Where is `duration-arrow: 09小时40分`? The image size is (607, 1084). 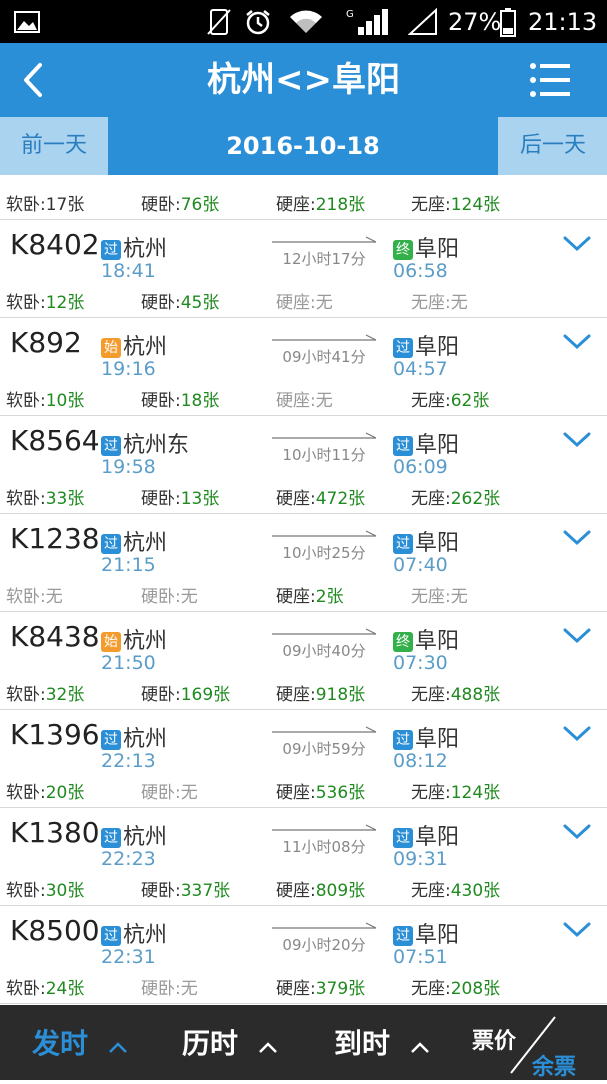
duration-arrow: 09小时40分 is located at coordinates (326, 644).